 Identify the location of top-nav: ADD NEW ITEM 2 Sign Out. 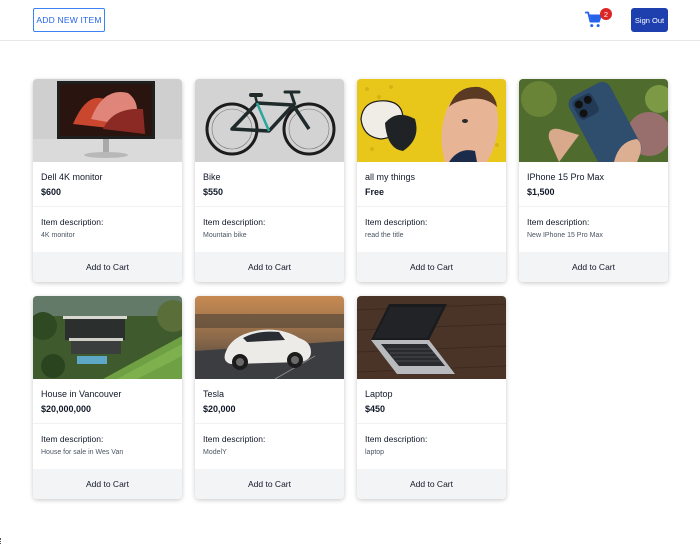
(350, 20).